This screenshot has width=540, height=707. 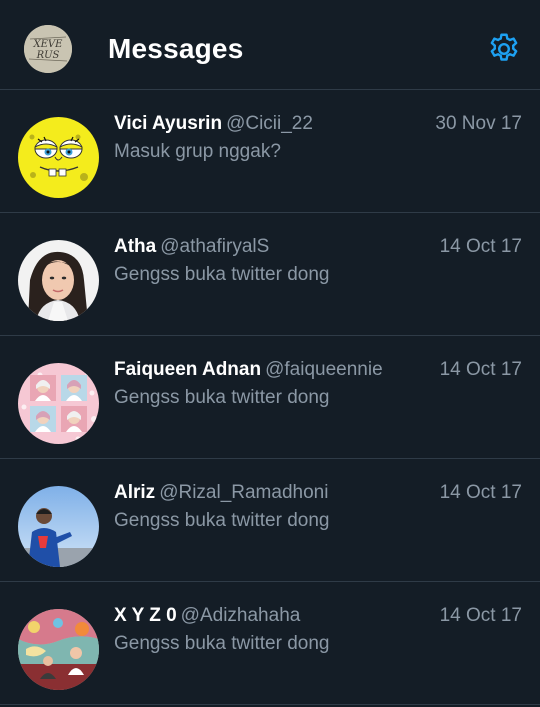 What do you see at coordinates (176, 48) in the screenshot?
I see `page-title: Messages` at bounding box center [176, 48].